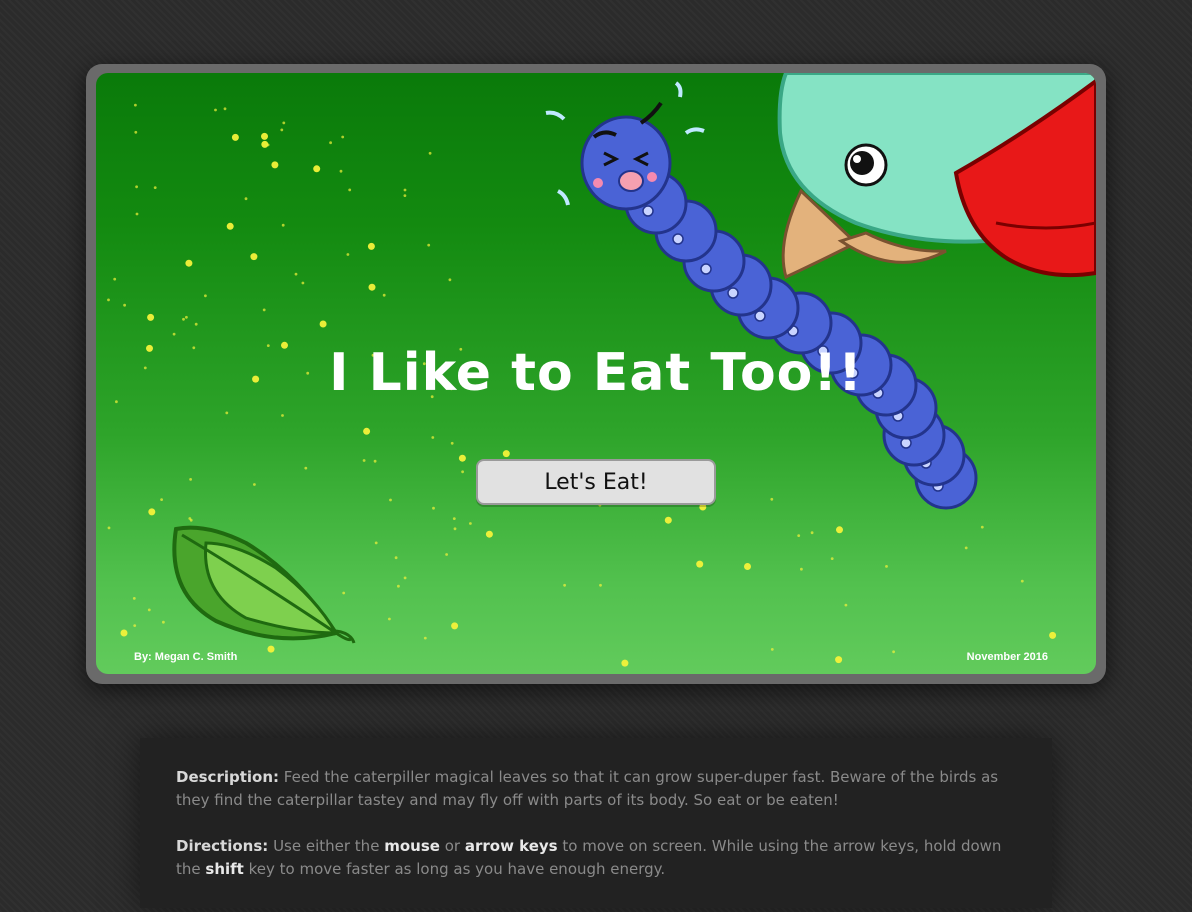 This screenshot has width=1192, height=912. What do you see at coordinates (412, 846) in the screenshot?
I see `keyword-mouse: mouse` at bounding box center [412, 846].